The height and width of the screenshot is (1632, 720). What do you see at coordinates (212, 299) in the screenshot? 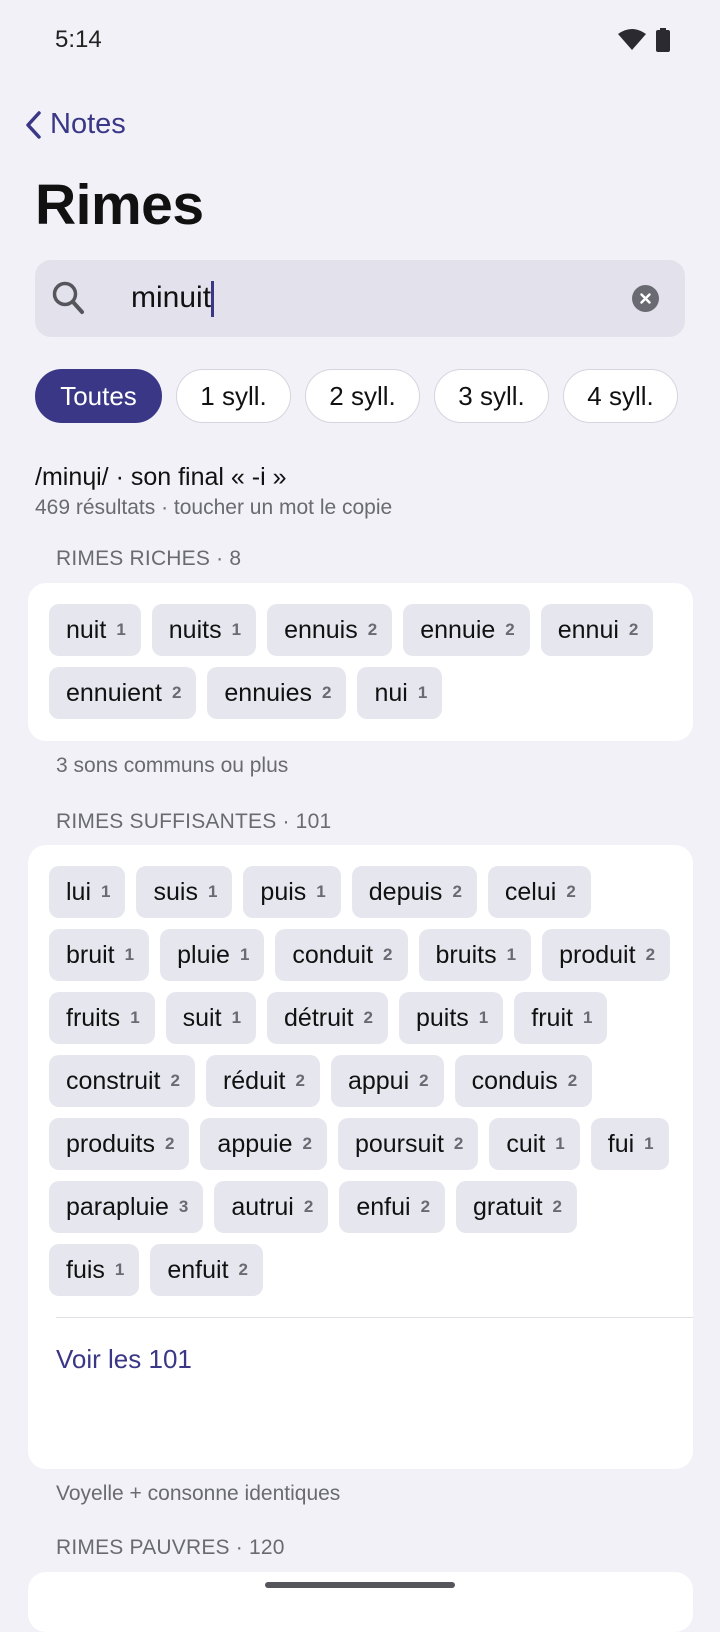
I see `text-cursor` at bounding box center [212, 299].